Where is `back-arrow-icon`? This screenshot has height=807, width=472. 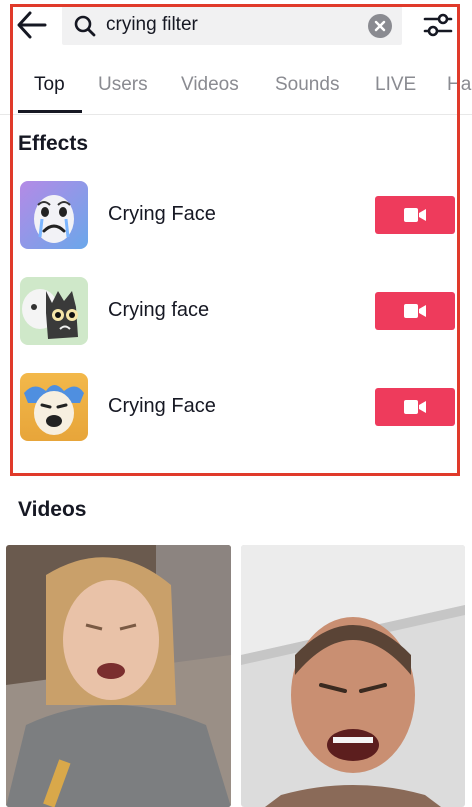 back-arrow-icon is located at coordinates (32, 25).